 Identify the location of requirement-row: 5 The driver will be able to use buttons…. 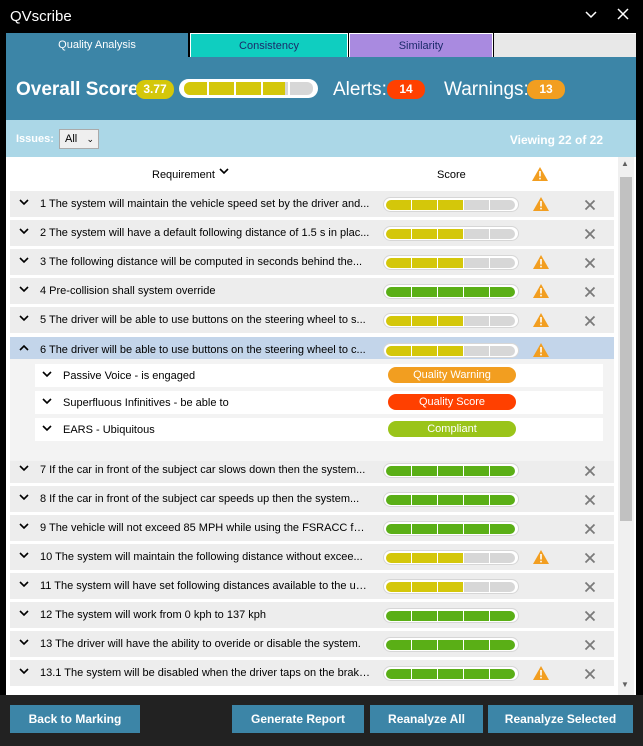
(312, 320).